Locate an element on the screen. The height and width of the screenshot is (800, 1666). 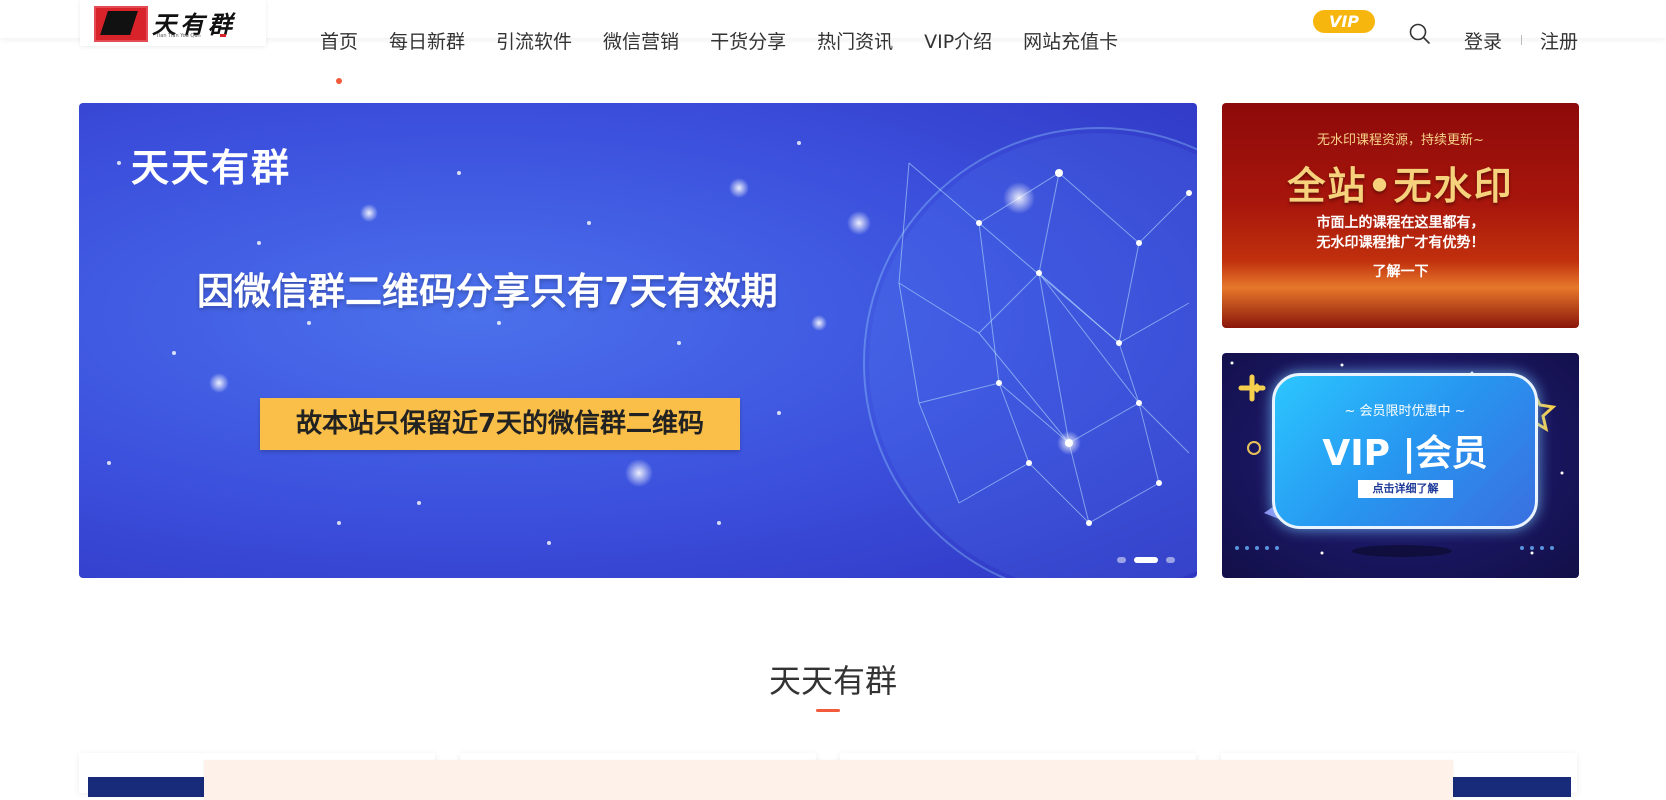
nav-item-home: 首页 is located at coordinates (339, 55).